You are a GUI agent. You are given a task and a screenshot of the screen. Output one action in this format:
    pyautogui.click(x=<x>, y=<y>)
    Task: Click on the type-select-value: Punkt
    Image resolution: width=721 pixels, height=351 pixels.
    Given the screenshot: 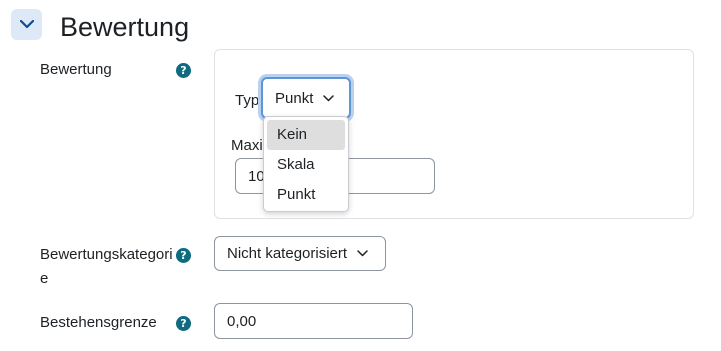 What is the action you would take?
    pyautogui.click(x=294, y=98)
    